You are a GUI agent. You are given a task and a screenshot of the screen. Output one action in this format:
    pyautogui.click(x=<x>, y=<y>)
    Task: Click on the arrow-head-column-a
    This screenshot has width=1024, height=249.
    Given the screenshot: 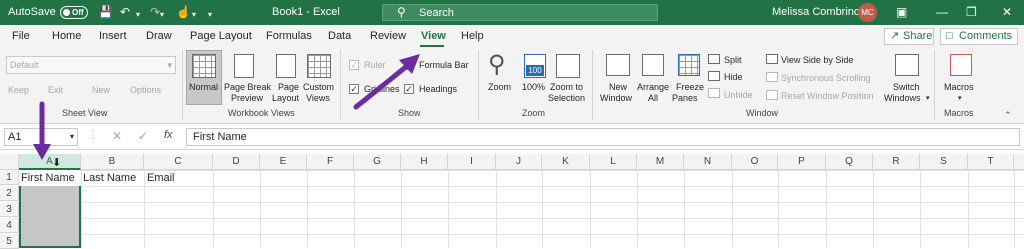 What is the action you would take?
    pyautogui.click(x=42, y=152)
    